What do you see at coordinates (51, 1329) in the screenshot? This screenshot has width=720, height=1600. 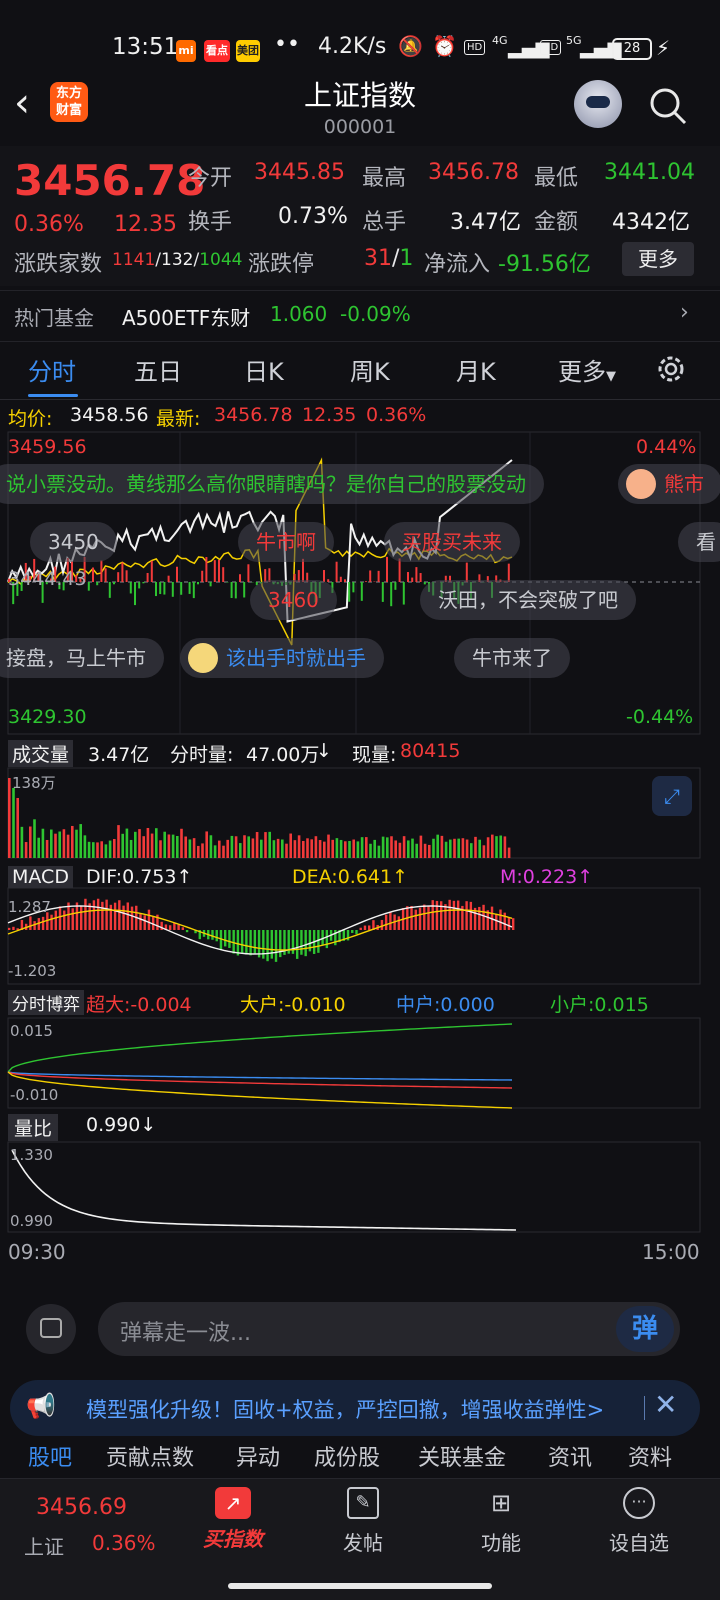 I see `danmu-settings-icon` at bounding box center [51, 1329].